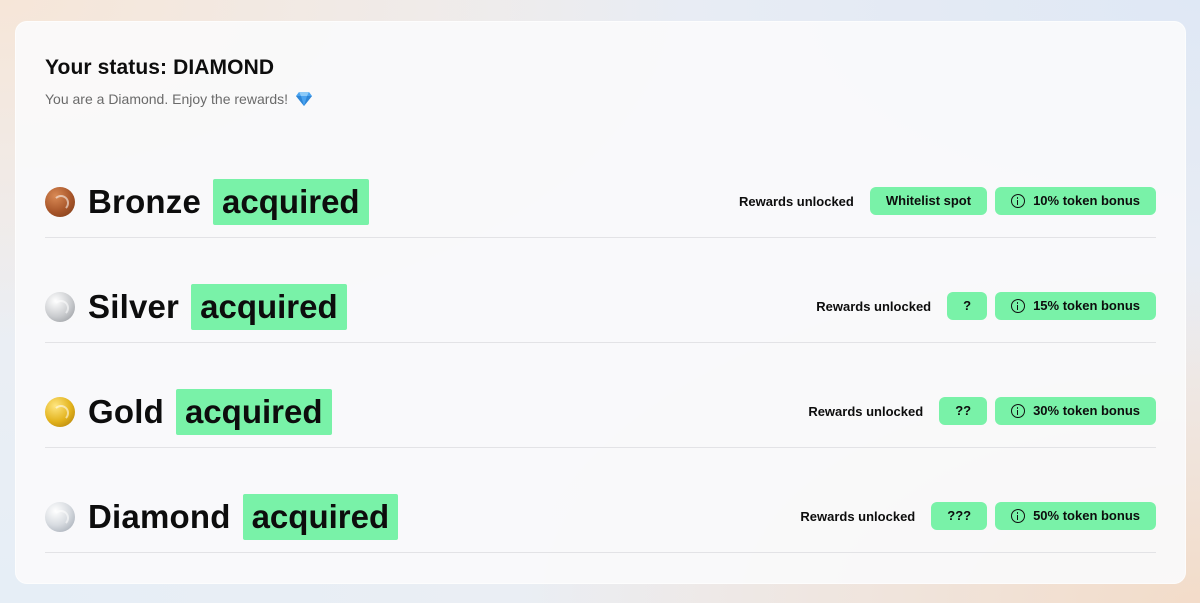 The height and width of the screenshot is (603, 1200). What do you see at coordinates (60, 517) in the screenshot?
I see `diamond-coin-icon` at bounding box center [60, 517].